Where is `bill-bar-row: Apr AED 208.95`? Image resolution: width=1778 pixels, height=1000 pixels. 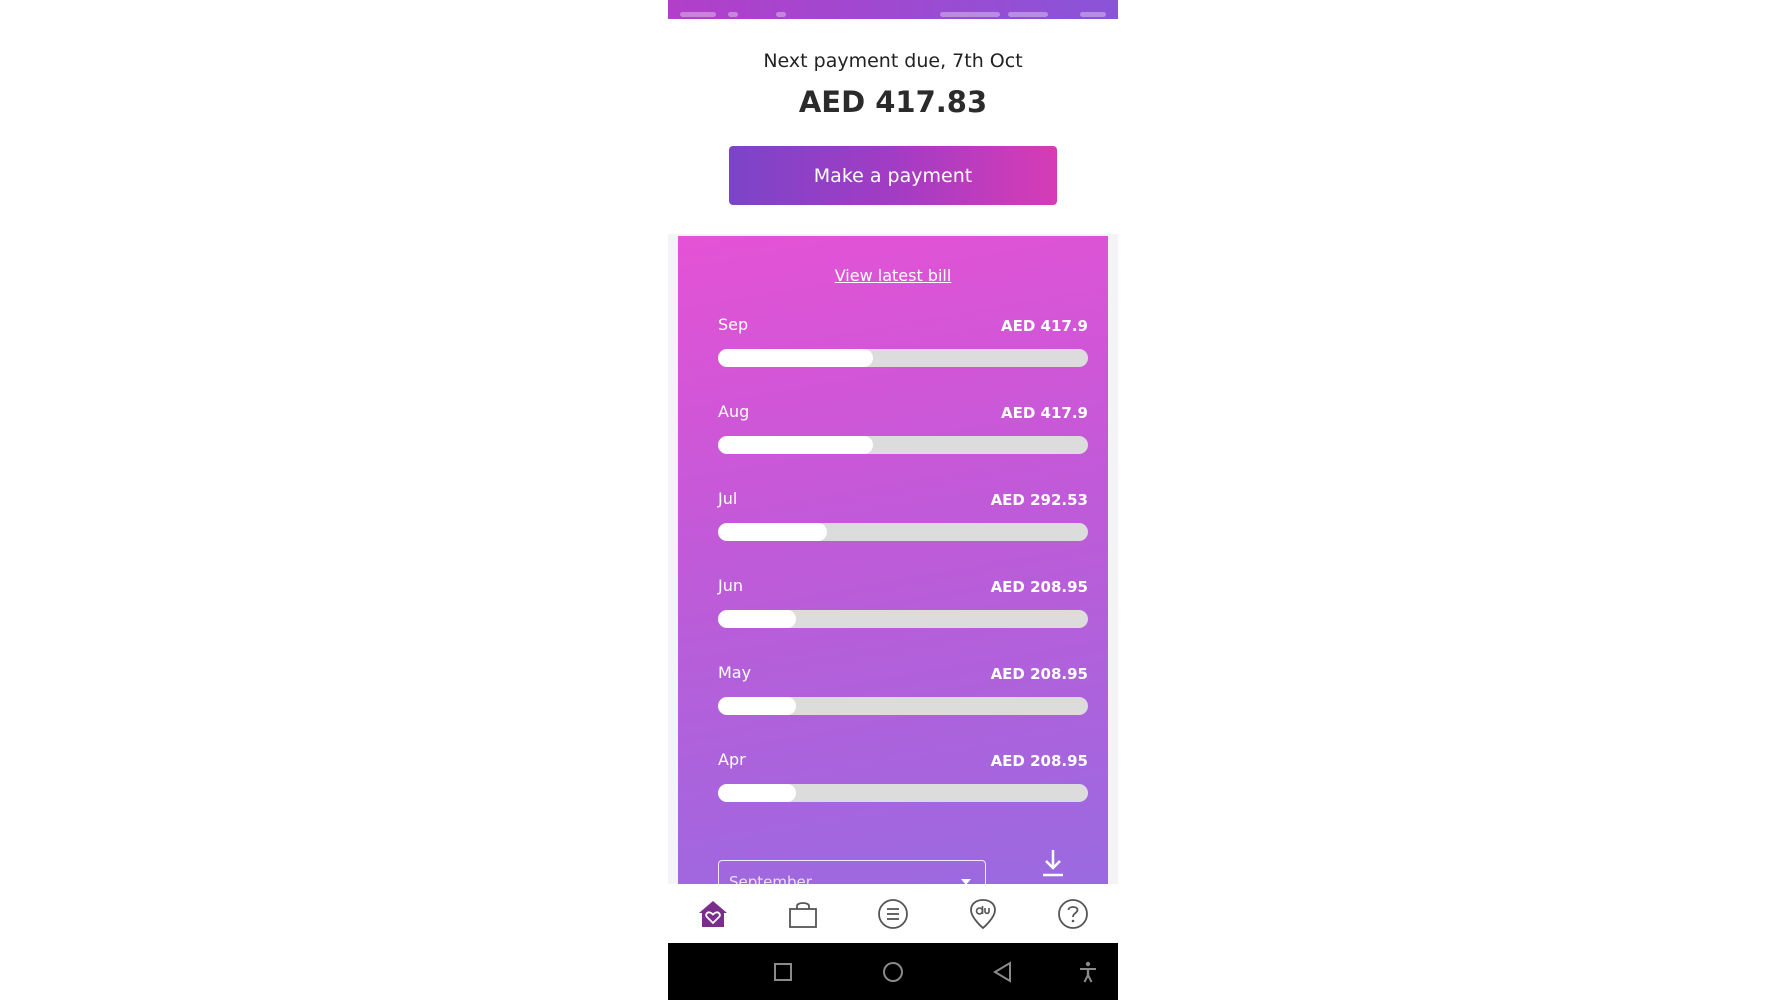 bill-bar-row: Apr AED 208.95 is located at coordinates (903, 779).